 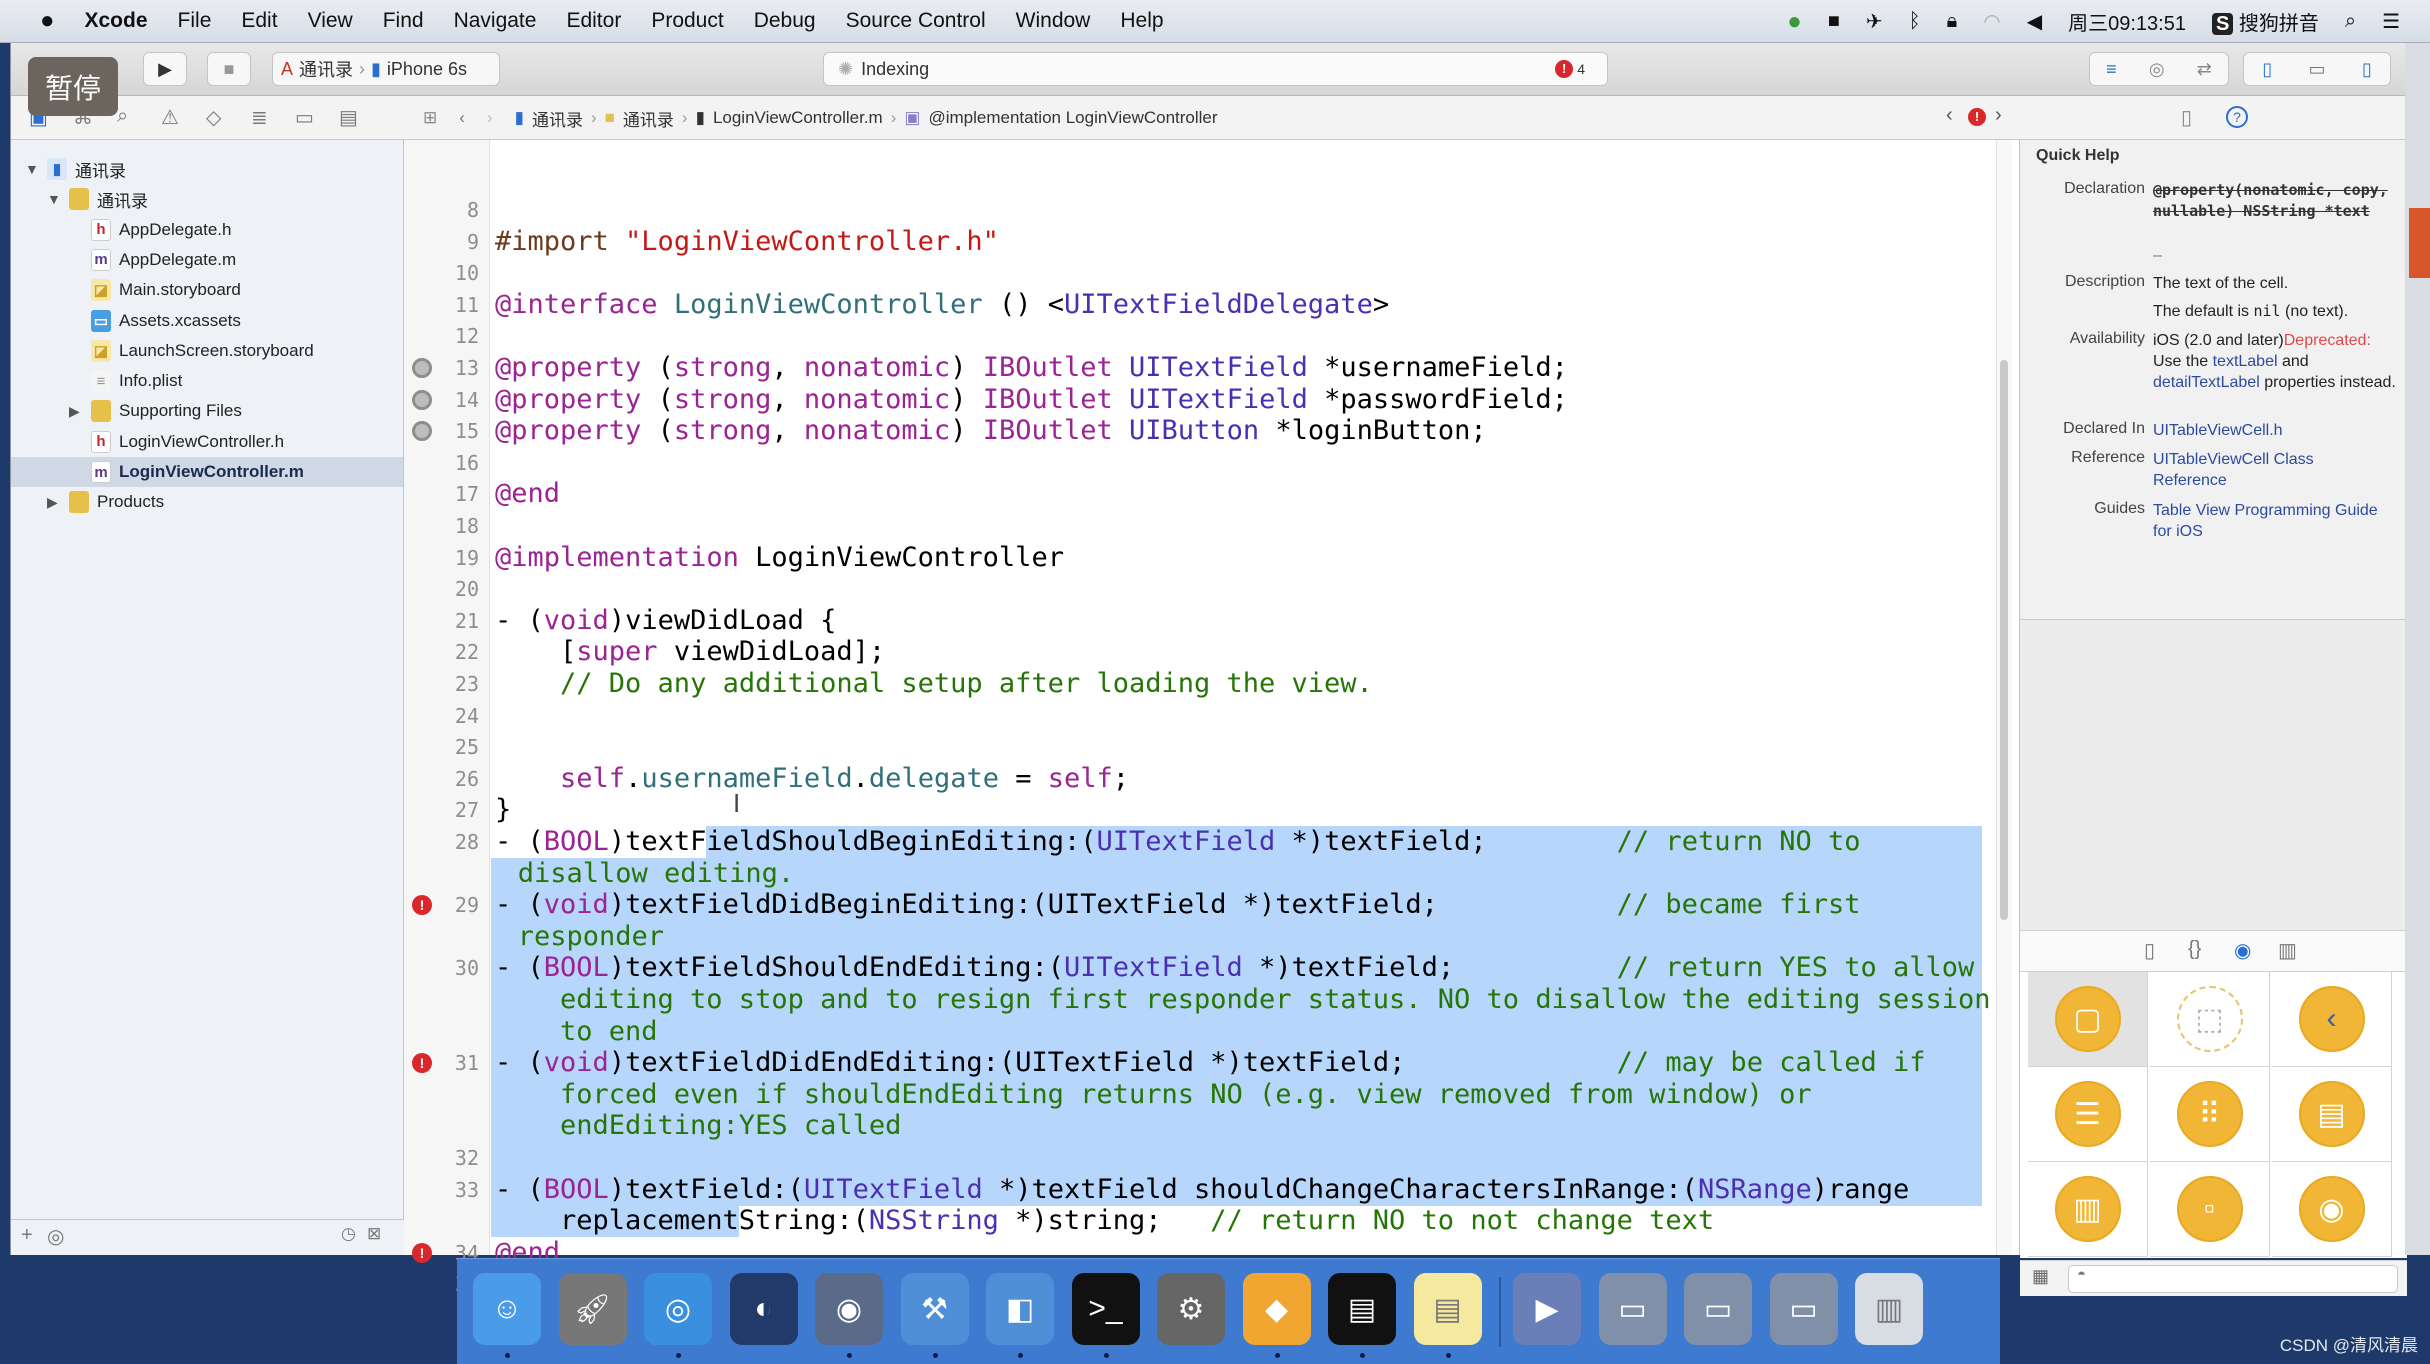 What do you see at coordinates (2233, 470) in the screenshot?
I see `reference-link: UITableViewCell Class Reference` at bounding box center [2233, 470].